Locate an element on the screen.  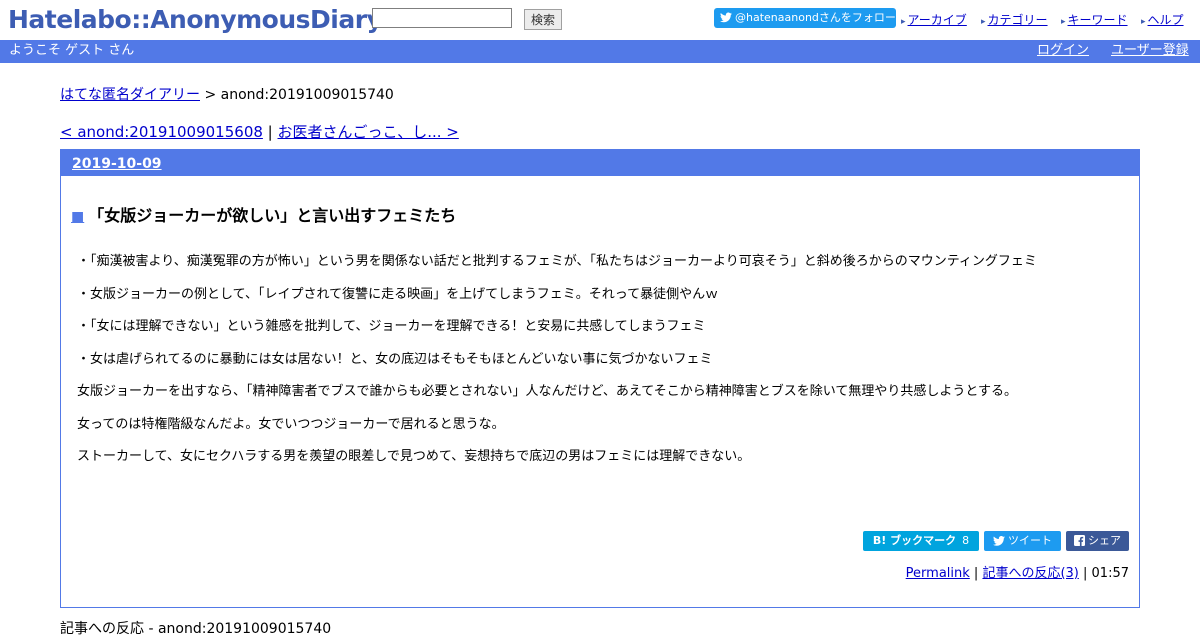
hatena-bookmark-button: B! ブックマーク 8 is located at coordinates (921, 541).